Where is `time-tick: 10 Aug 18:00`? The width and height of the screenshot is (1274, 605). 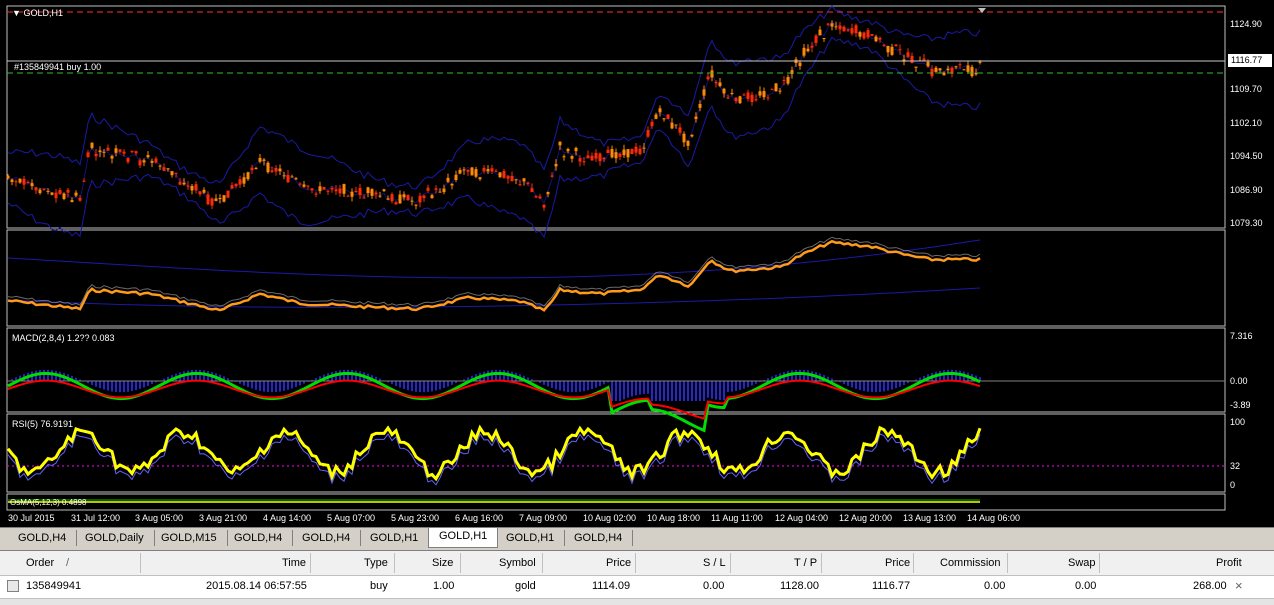 time-tick: 10 Aug 18:00 is located at coordinates (674, 518).